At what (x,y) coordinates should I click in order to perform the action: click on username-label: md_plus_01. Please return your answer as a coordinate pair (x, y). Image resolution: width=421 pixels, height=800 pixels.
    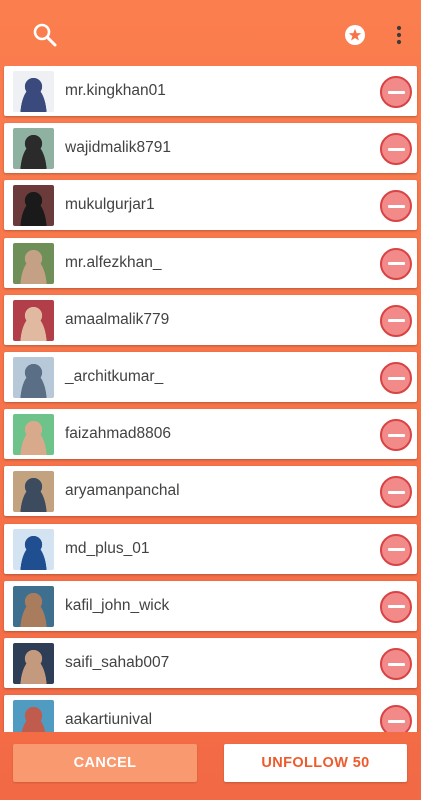
    Looking at the image, I should click on (107, 548).